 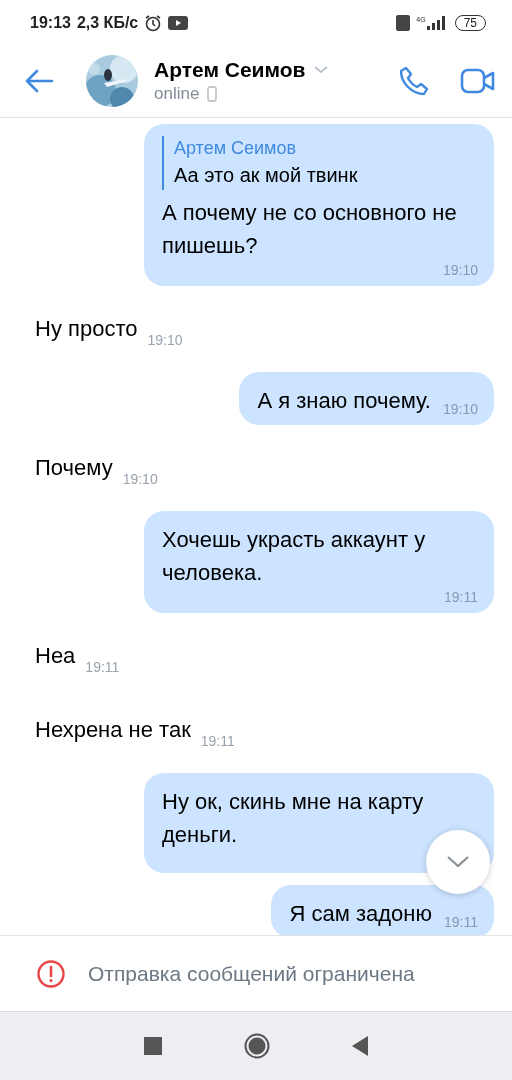 I want to click on call-icon, so click(x=414, y=81).